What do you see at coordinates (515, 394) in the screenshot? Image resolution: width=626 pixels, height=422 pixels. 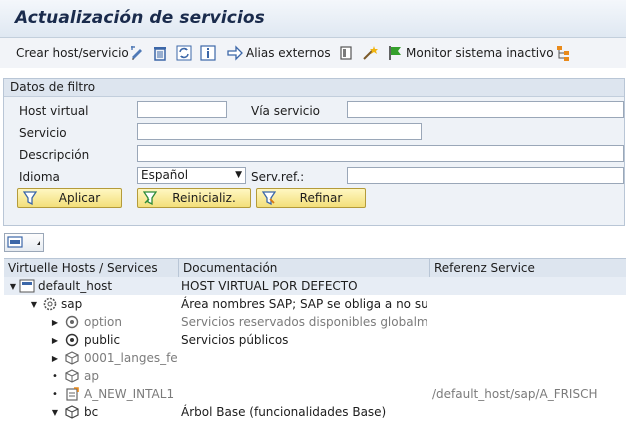 I see `tree-row-ref: /default_host/sap/A_FRISCH` at bounding box center [515, 394].